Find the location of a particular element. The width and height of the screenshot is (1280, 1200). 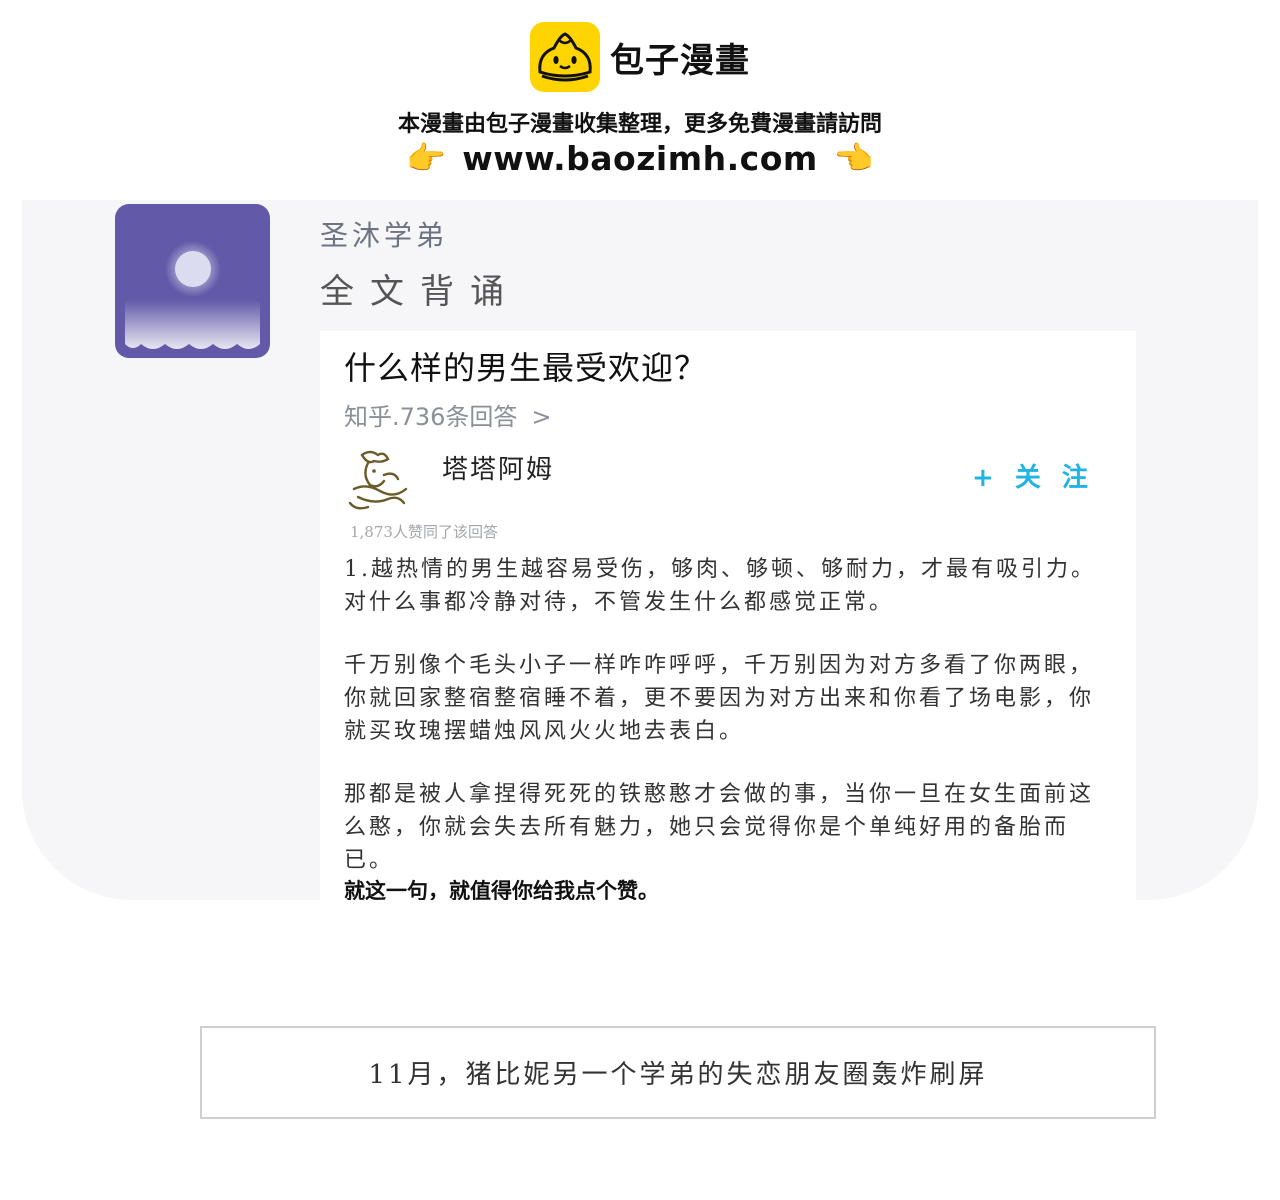

question-title: 什么样的男生最受欢迎？ is located at coordinates (526, 368).